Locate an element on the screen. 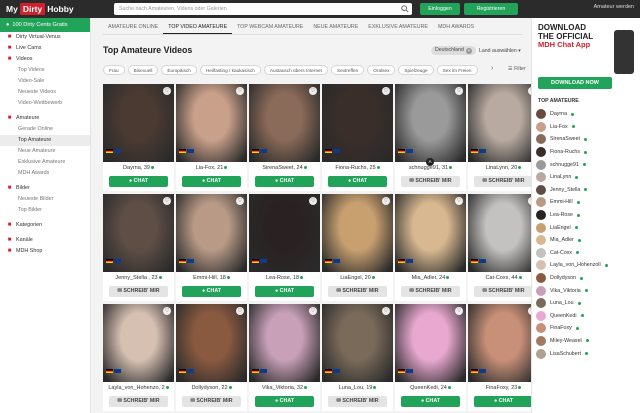  amateur-card: ♡ Vika_Viktoria, 32 ● CHAT is located at coordinates (284, 357).